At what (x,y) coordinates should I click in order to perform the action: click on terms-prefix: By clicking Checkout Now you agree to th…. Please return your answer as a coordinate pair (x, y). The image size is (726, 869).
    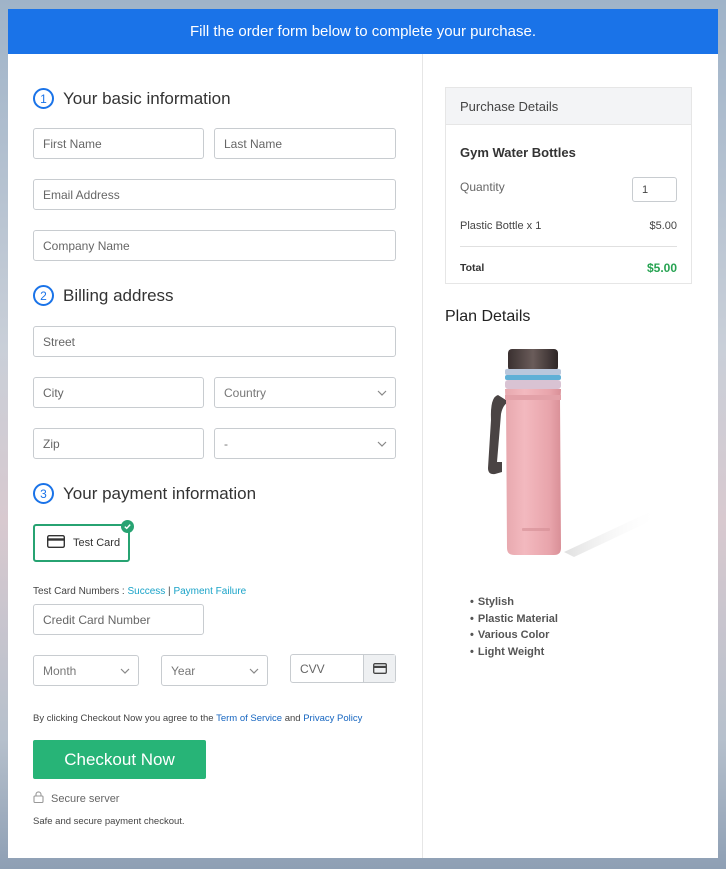
    Looking at the image, I should click on (125, 718).